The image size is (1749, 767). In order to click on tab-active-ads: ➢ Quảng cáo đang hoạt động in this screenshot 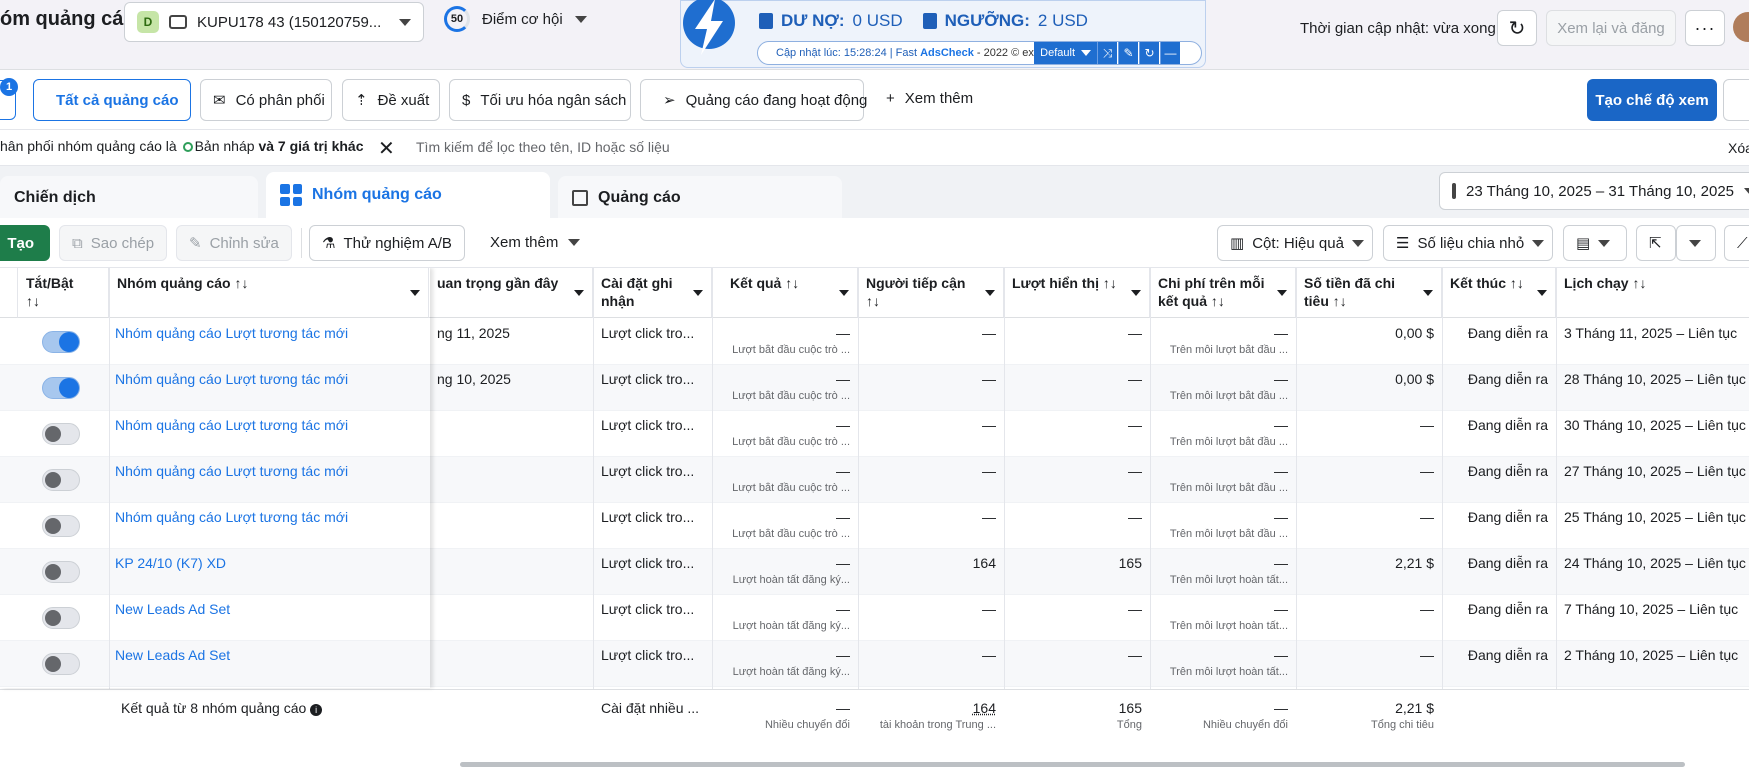, I will do `click(753, 100)`.